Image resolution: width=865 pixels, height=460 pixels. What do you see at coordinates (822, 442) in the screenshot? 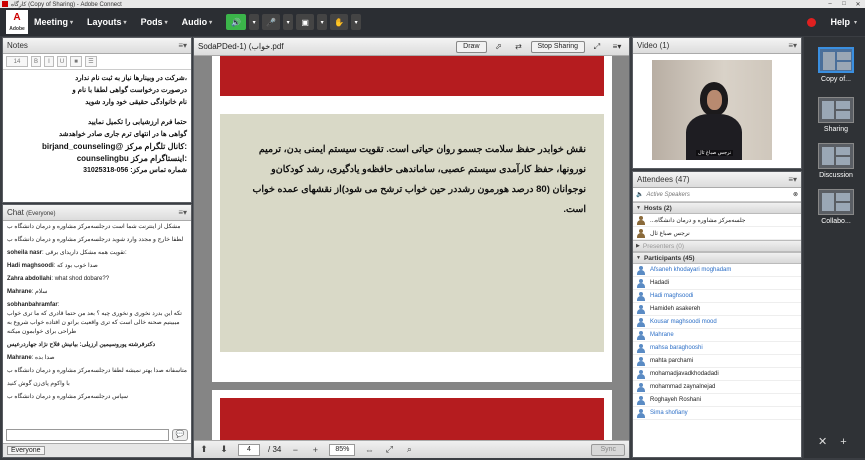
I see `close-layout-icon: ✕` at bounding box center [822, 442].